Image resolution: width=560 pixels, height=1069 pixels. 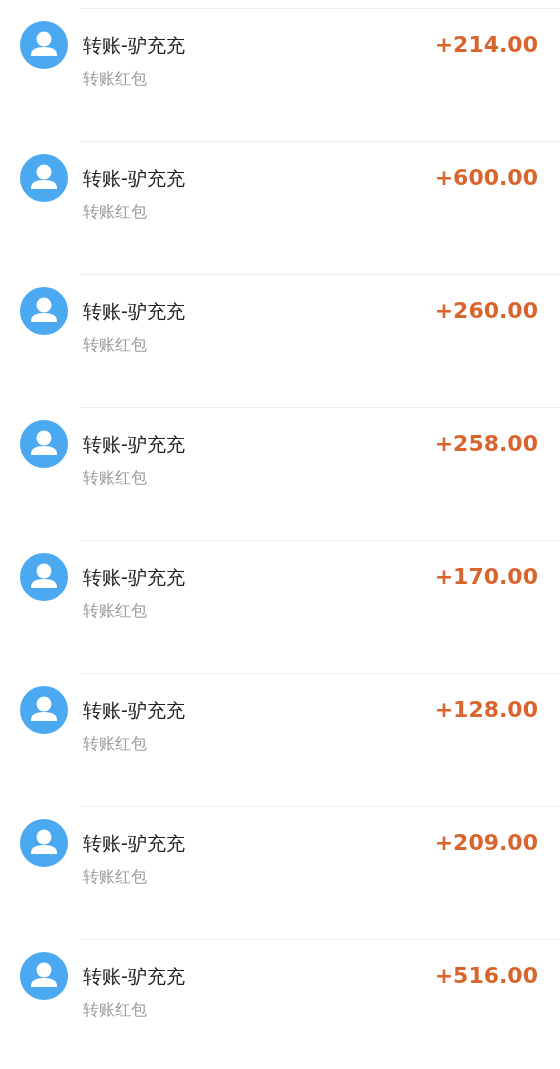 What do you see at coordinates (486, 444) in the screenshot?
I see `transaction-amount: +258.00` at bounding box center [486, 444].